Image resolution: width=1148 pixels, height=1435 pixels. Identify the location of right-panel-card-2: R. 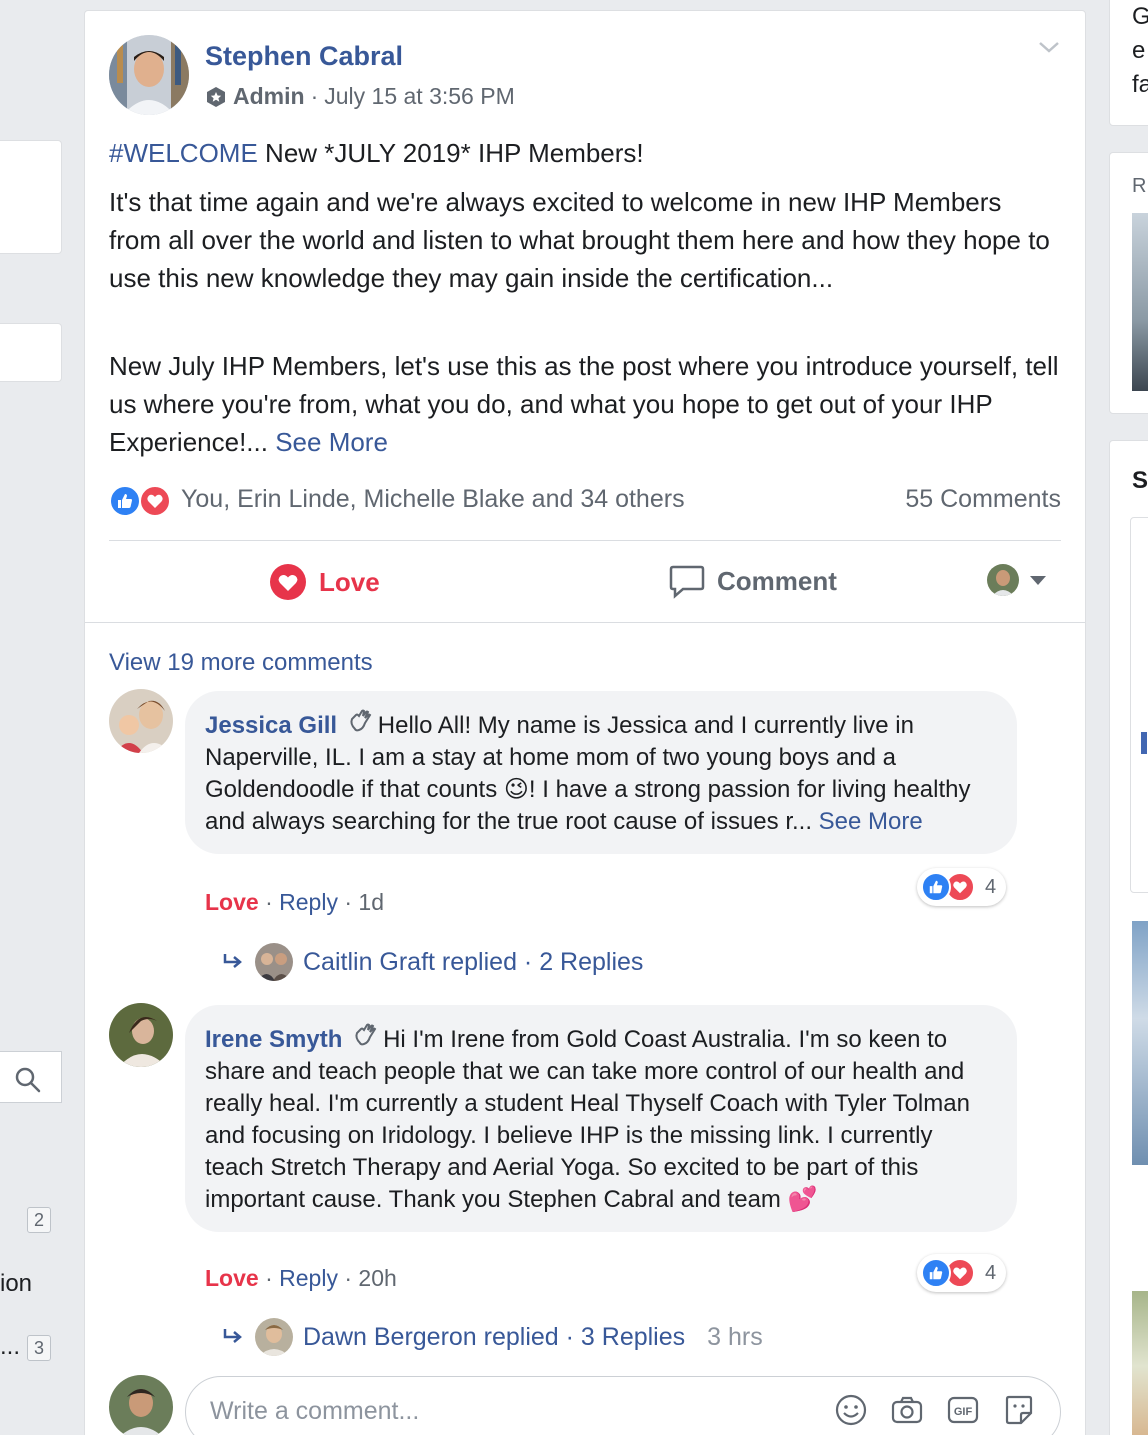
(1128, 283).